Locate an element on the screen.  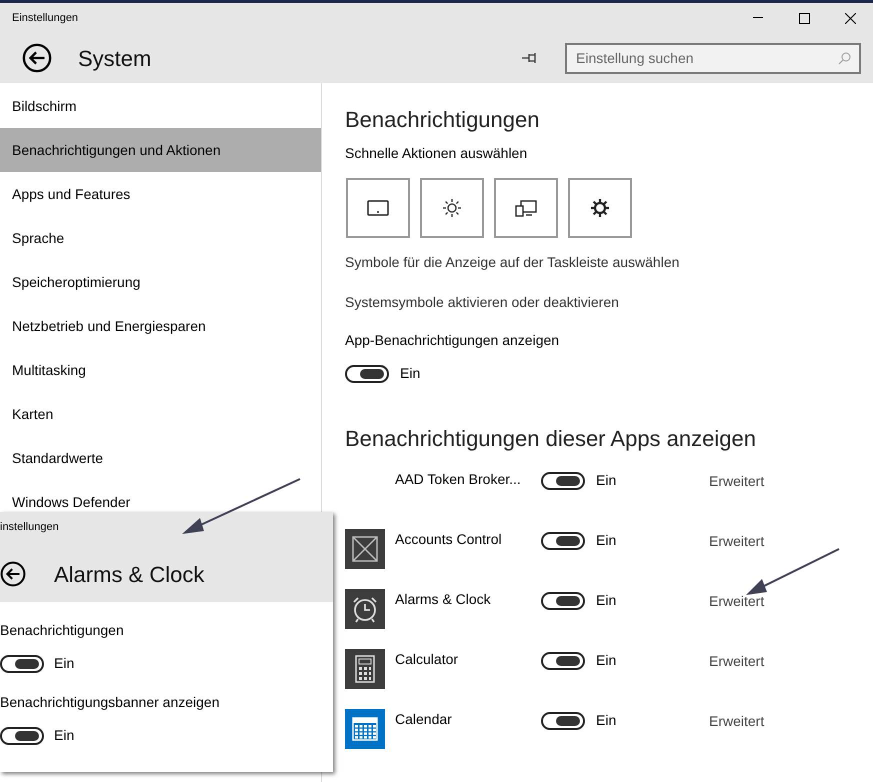
page-title: Alarms & Clock is located at coordinates (129, 574).